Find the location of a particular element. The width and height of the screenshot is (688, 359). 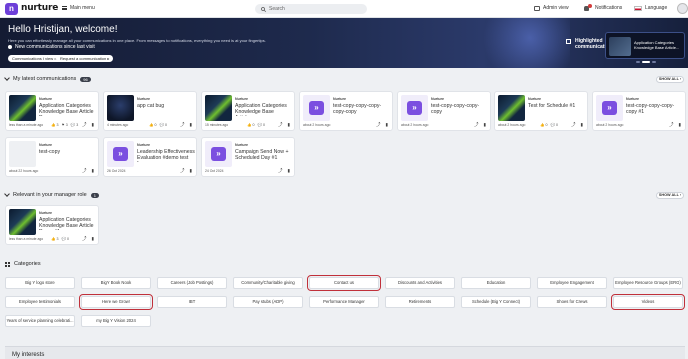

latest-section-header: My latest communications 96 is located at coordinates (47, 78).